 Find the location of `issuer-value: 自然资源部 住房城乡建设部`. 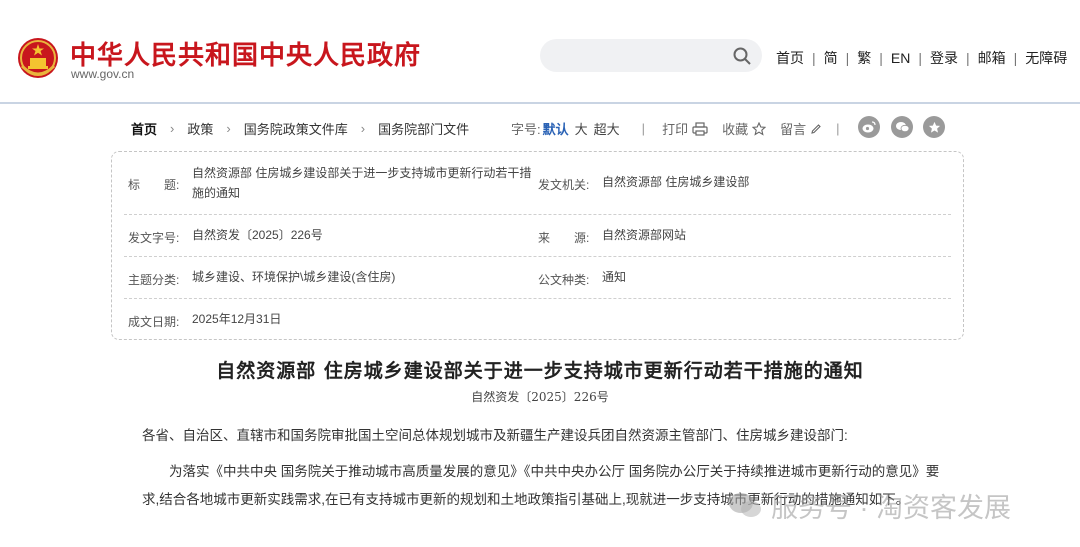

issuer-value: 自然资源部 住房城乡建设部 is located at coordinates (676, 182).